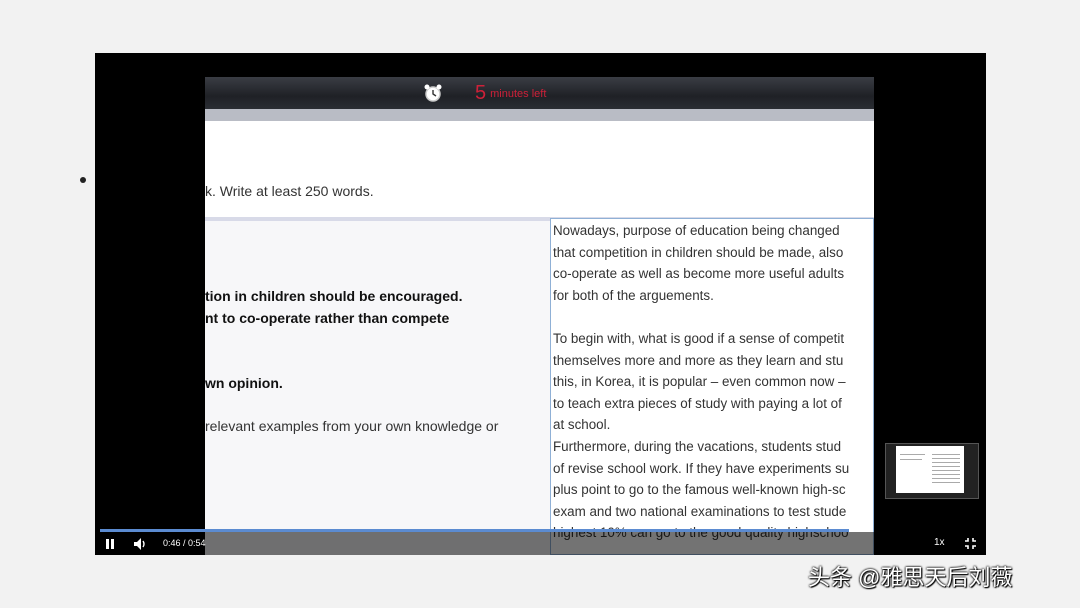  What do you see at coordinates (110, 544) in the screenshot?
I see `pause-icon` at bounding box center [110, 544].